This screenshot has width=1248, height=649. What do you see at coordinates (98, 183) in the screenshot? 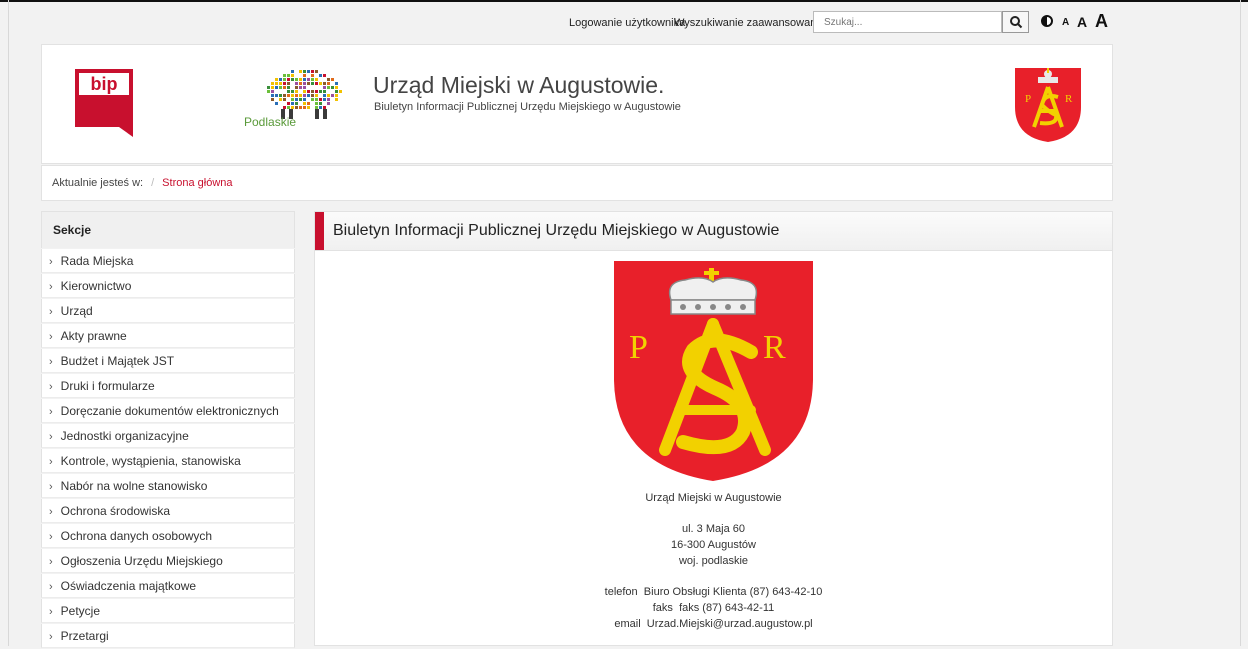
I see `breadcrumb-label: Aktualnie jesteś w:` at bounding box center [98, 183].